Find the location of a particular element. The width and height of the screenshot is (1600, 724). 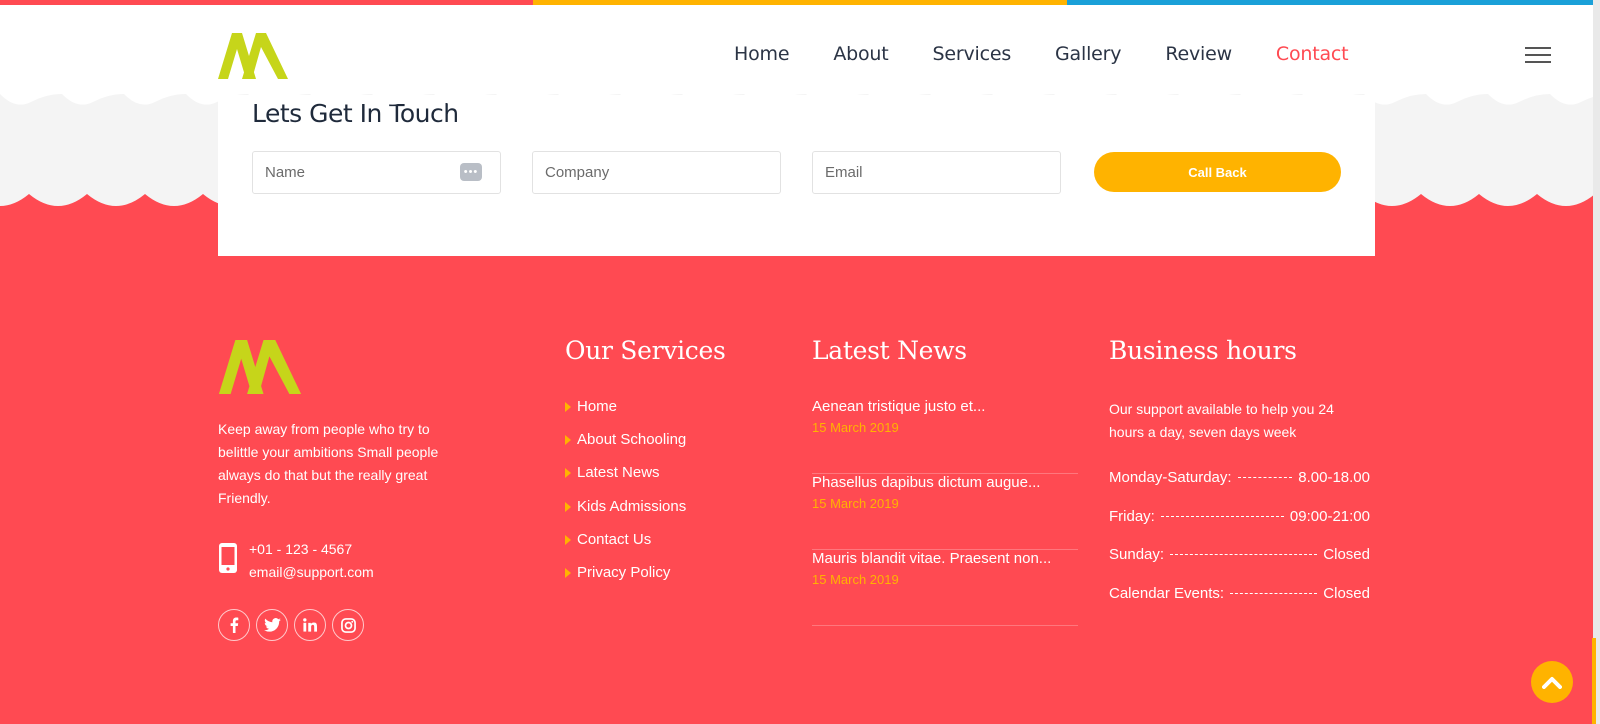

service-link-contact-us: Contact Us is located at coordinates (614, 539).